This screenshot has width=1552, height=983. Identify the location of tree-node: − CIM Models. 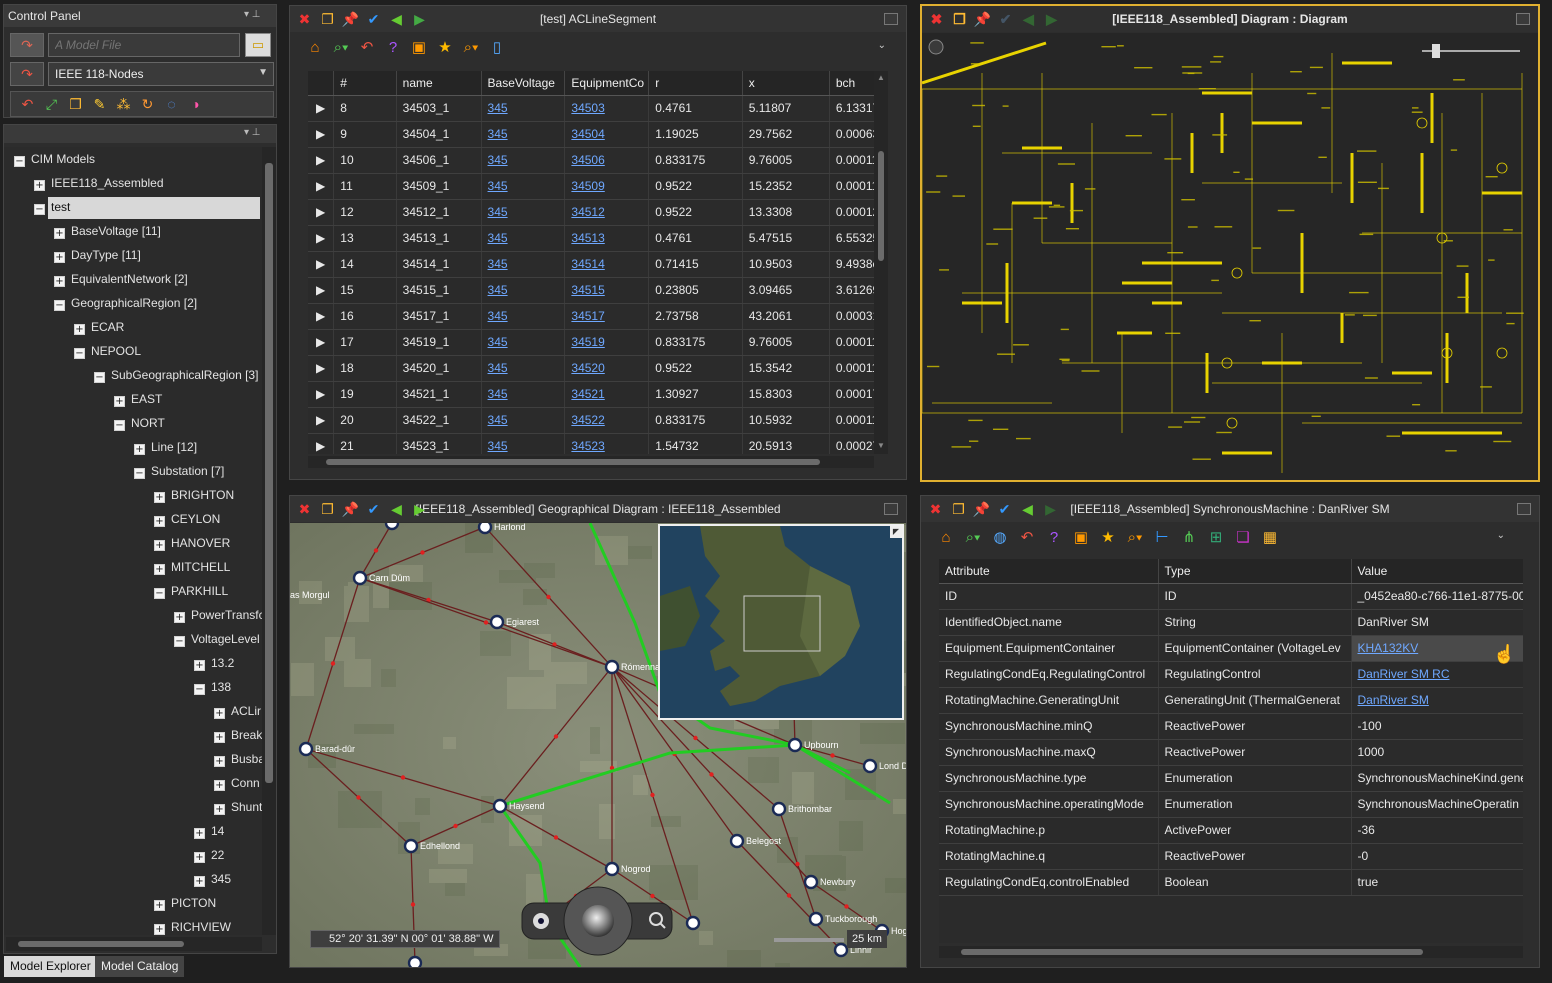
(54, 159).